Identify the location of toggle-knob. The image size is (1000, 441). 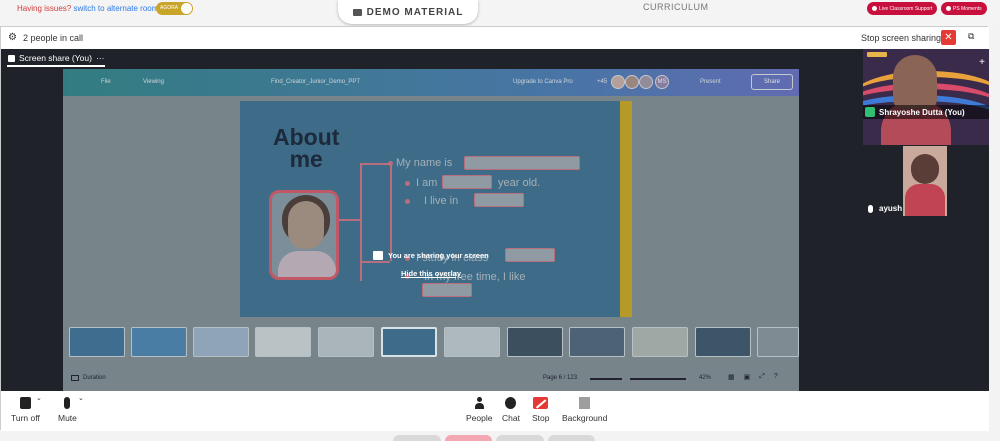
(186, 8).